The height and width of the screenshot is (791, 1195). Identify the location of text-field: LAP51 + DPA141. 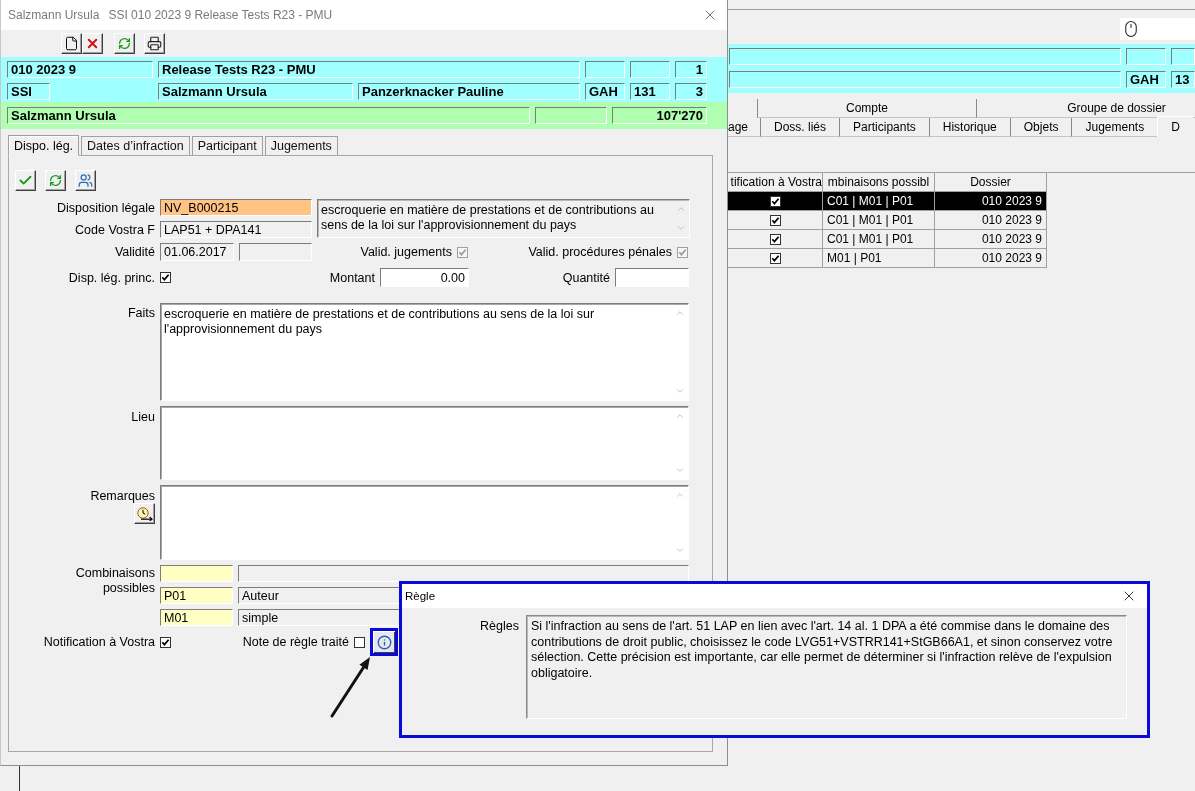
(236, 229).